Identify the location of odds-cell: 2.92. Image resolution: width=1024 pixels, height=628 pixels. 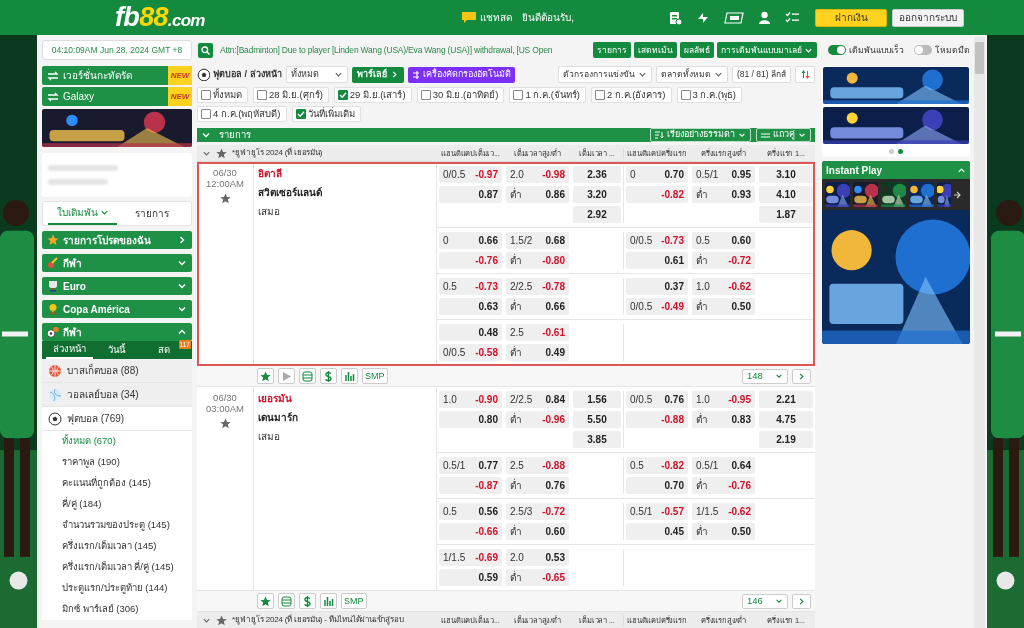
(597, 215).